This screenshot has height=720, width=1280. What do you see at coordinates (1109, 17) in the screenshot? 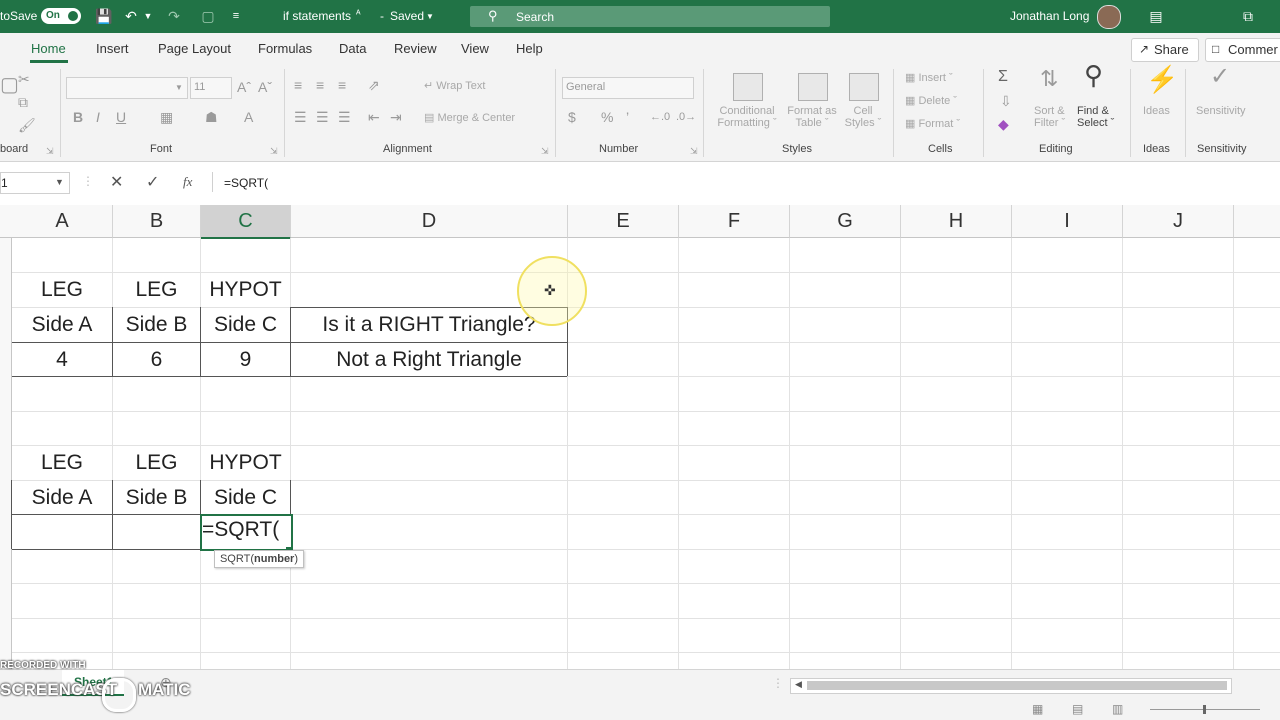
I see `avatar` at bounding box center [1109, 17].